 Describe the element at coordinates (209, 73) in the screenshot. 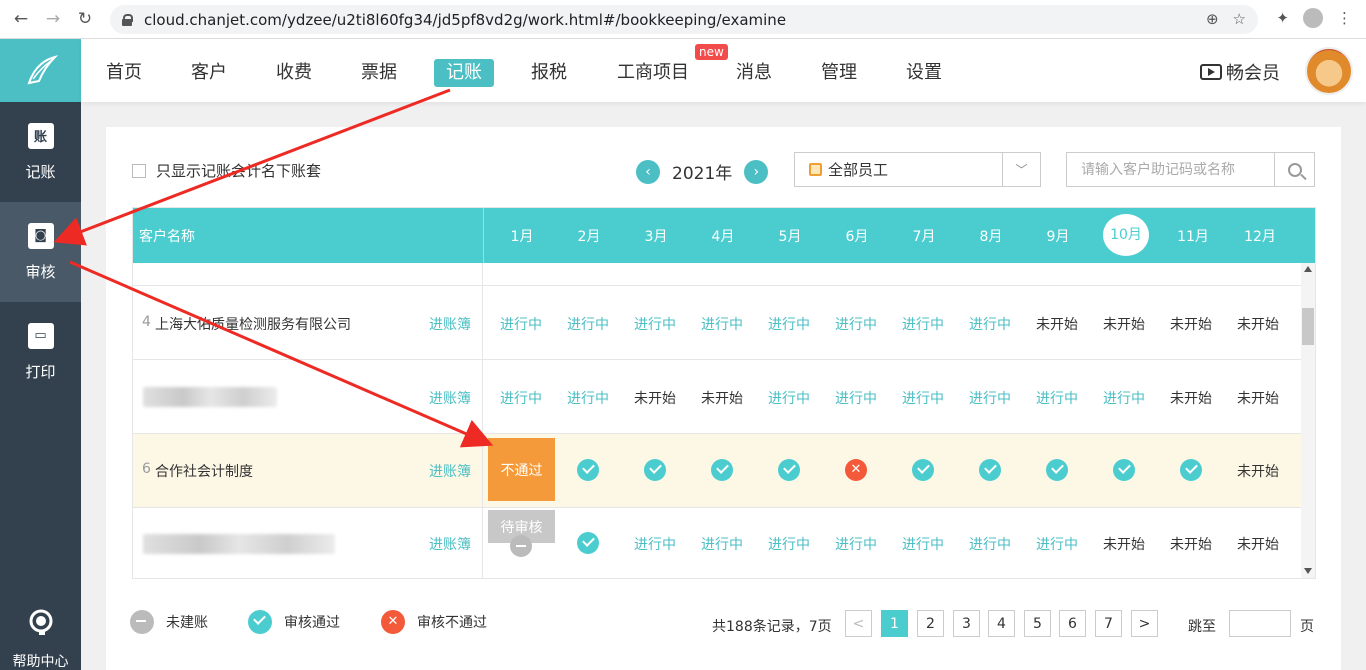

I see `nav-customers: 客户` at that location.